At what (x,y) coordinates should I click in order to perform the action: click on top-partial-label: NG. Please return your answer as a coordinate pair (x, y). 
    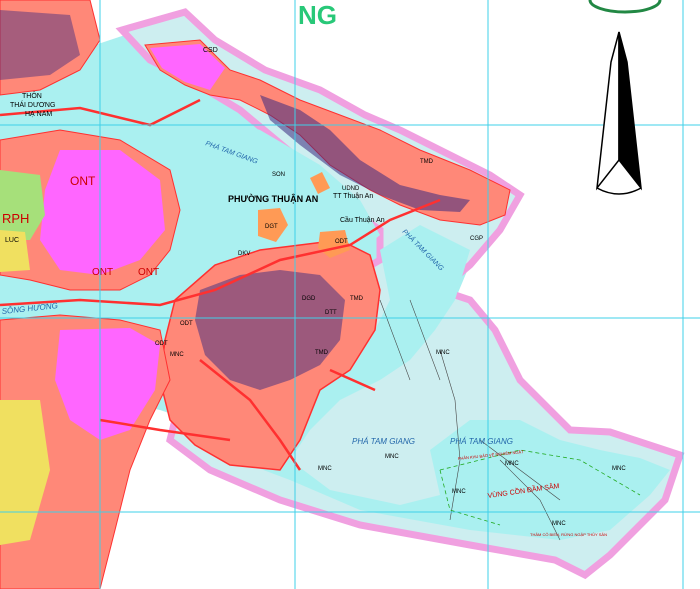
    Looking at the image, I should click on (317, 15).